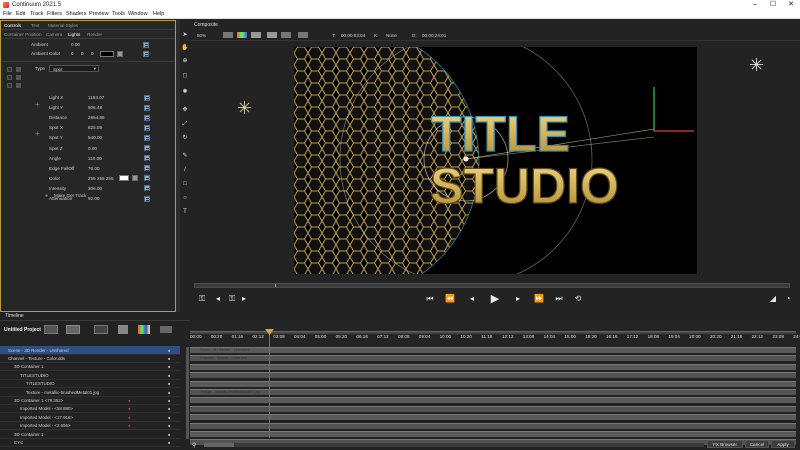 The height and width of the screenshot is (450, 800). I want to click on minimize-icon: –, so click(755, 5).